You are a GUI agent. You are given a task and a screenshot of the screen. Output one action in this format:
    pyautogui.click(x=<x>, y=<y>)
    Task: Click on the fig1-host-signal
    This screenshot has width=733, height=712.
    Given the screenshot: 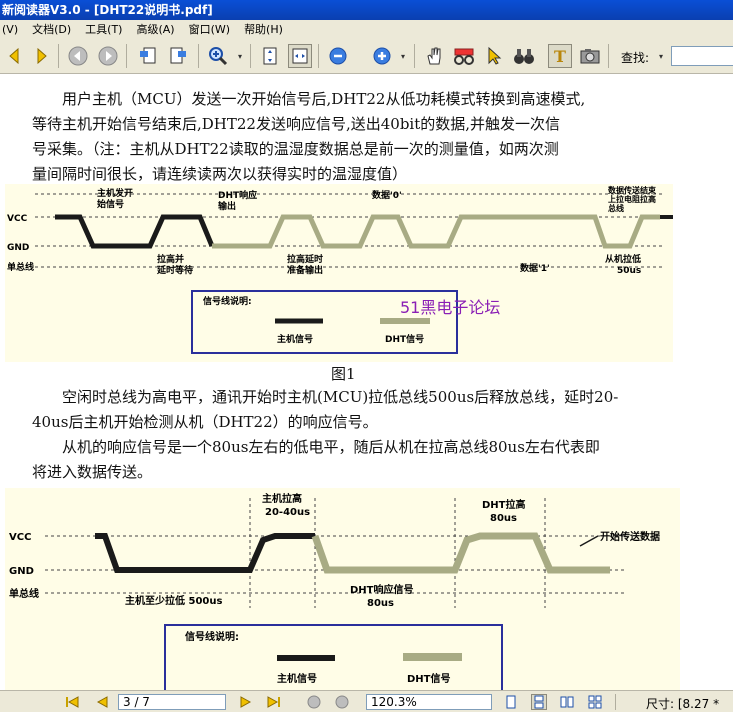 What is the action you would take?
    pyautogui.click(x=135, y=231)
    